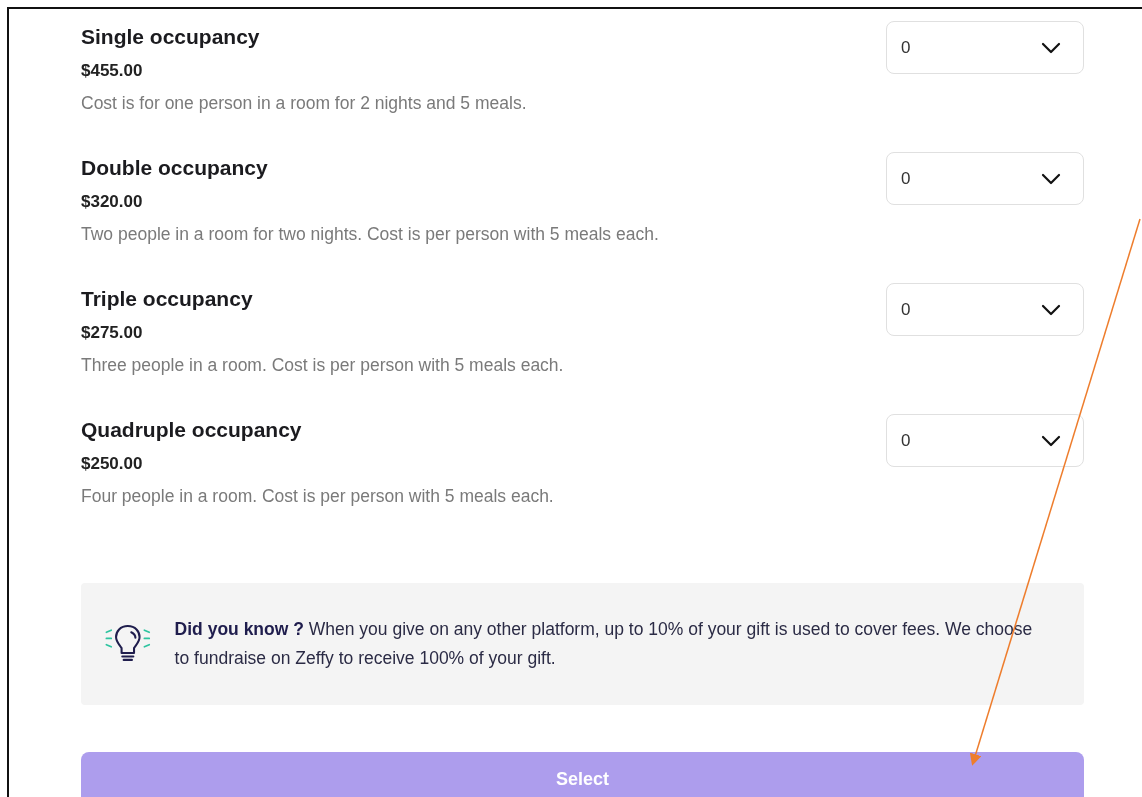  What do you see at coordinates (112, 464) in the screenshot?
I see `option-price: $250.00` at bounding box center [112, 464].